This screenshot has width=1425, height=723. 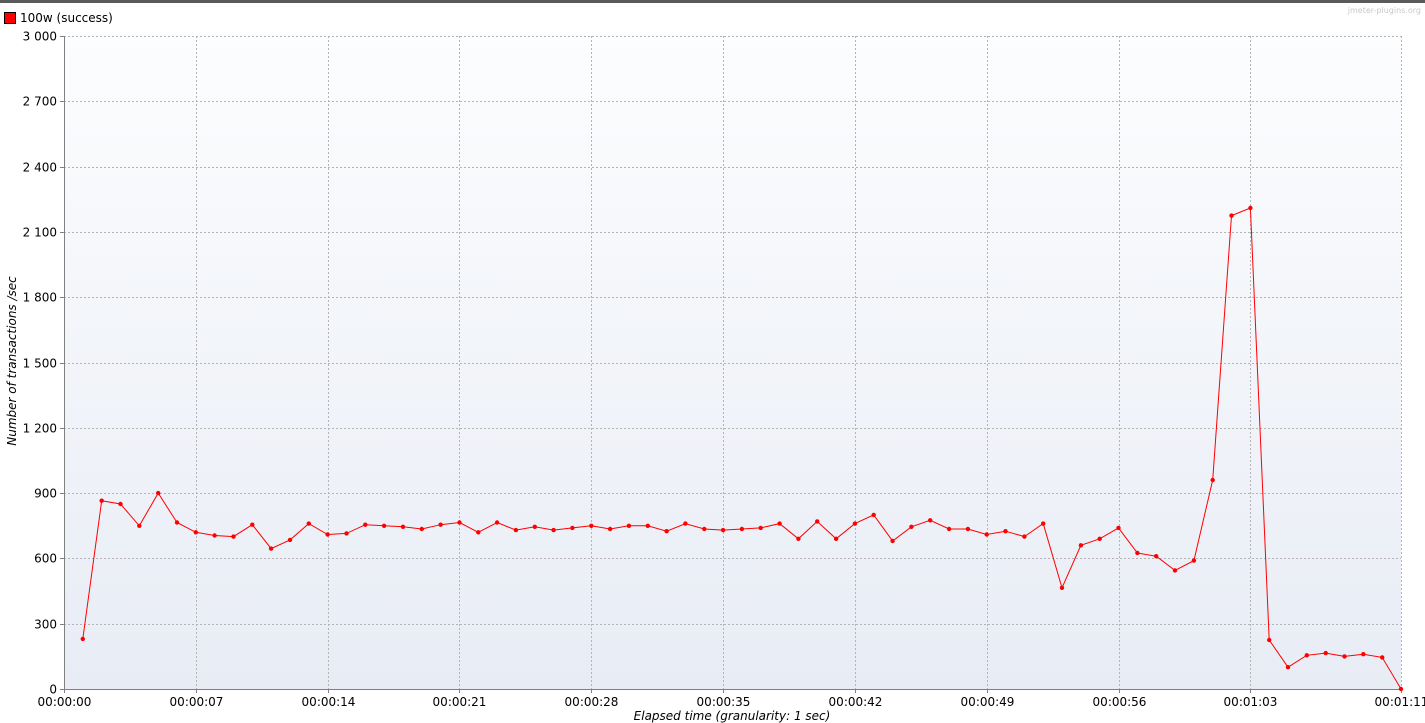 What do you see at coordinates (40, 429) in the screenshot?
I see `y-tick-label: 1 200` at bounding box center [40, 429].